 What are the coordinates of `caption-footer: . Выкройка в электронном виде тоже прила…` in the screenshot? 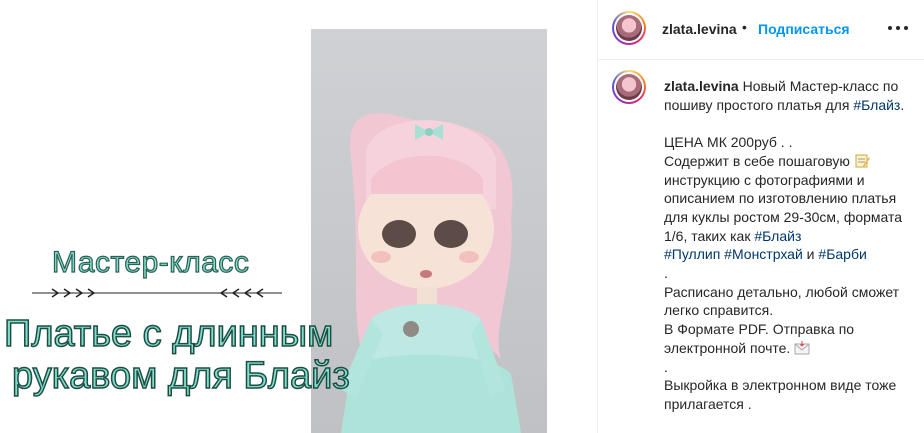 It's located at (780, 385).